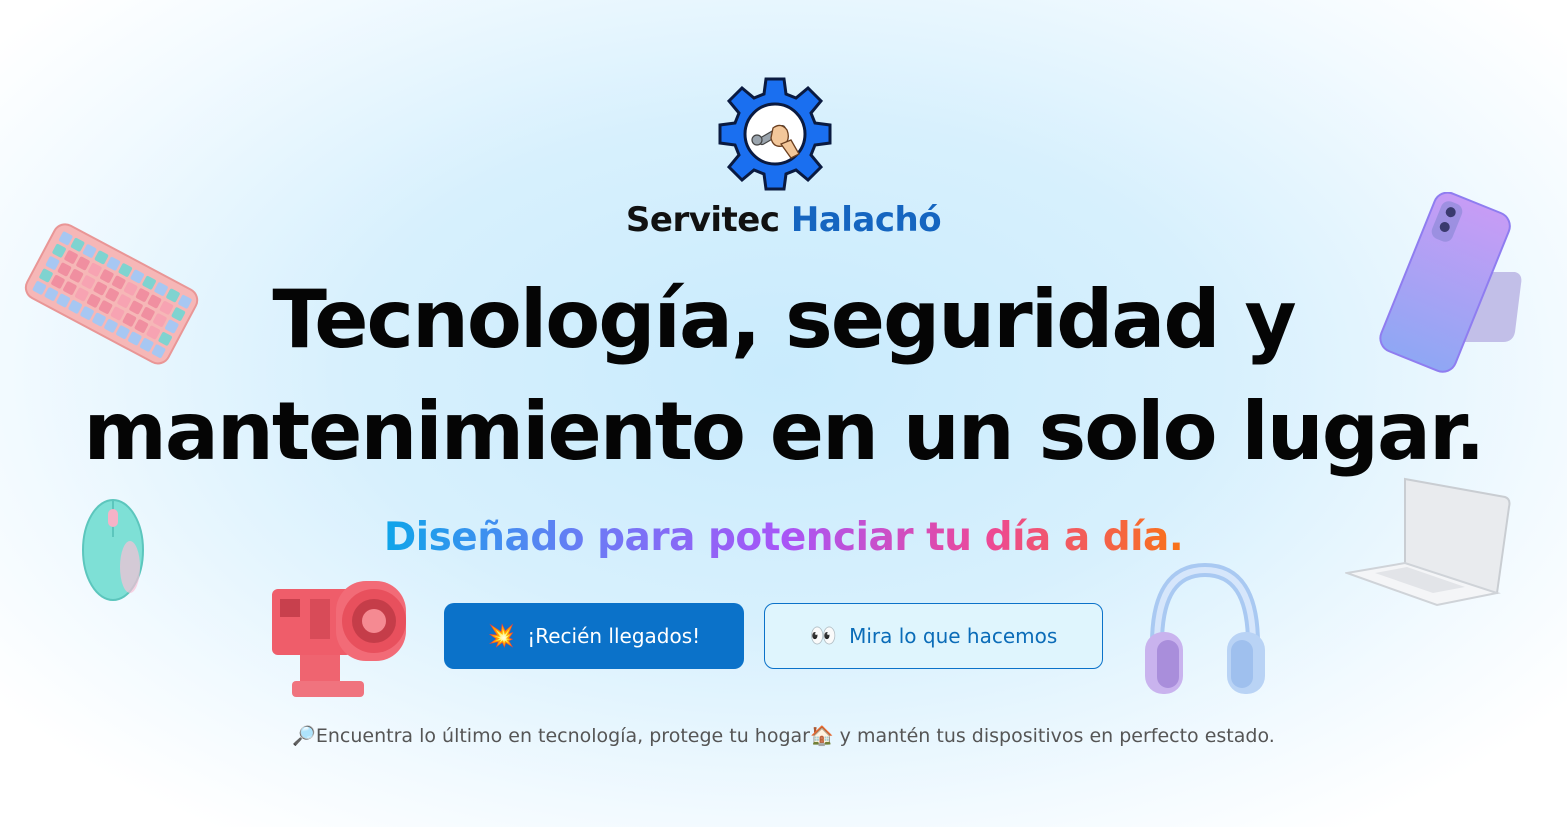  What do you see at coordinates (1205, 628) in the screenshot?
I see `headphones-illustration-icon` at bounding box center [1205, 628].